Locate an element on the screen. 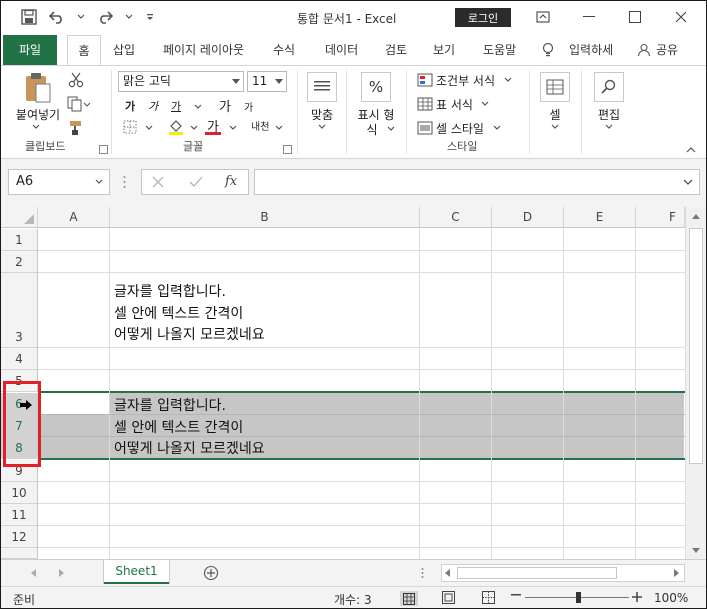  paste-label: 붙여넣기 is located at coordinates (38, 114).